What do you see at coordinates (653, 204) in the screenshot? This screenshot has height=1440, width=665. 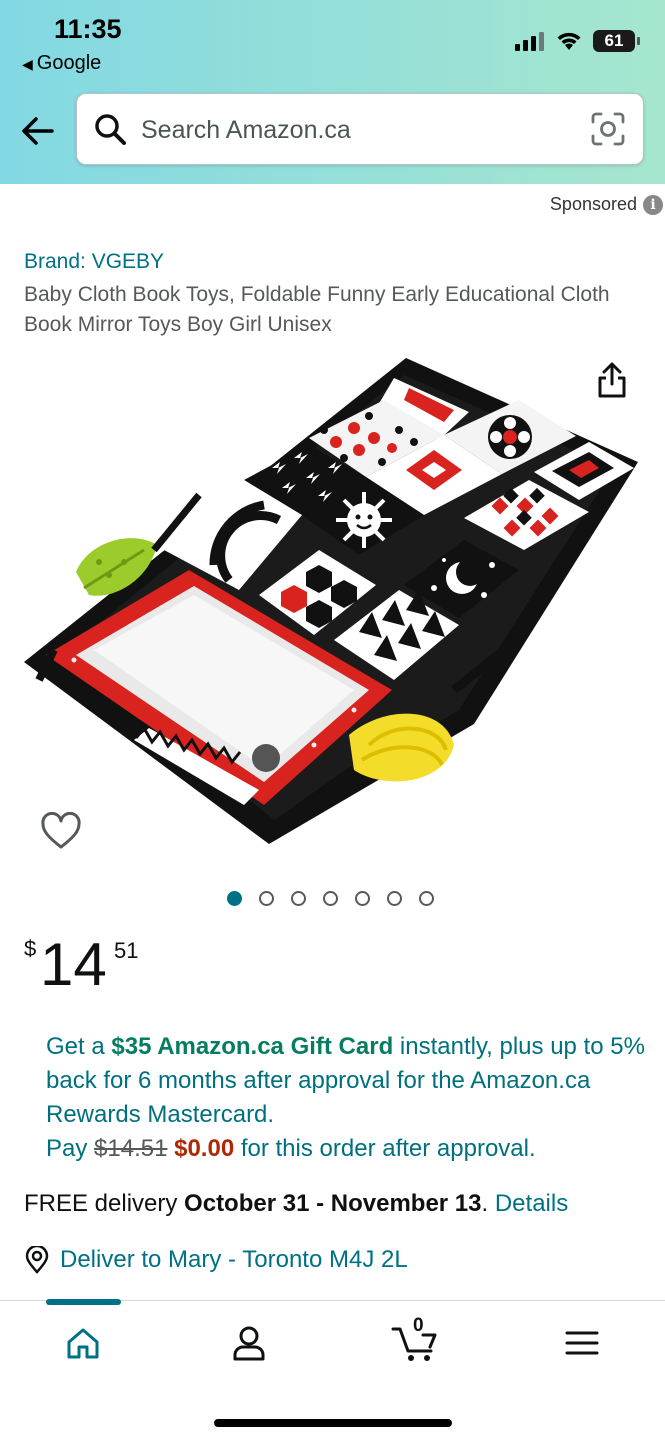 I see `info-icon: i` at bounding box center [653, 204].